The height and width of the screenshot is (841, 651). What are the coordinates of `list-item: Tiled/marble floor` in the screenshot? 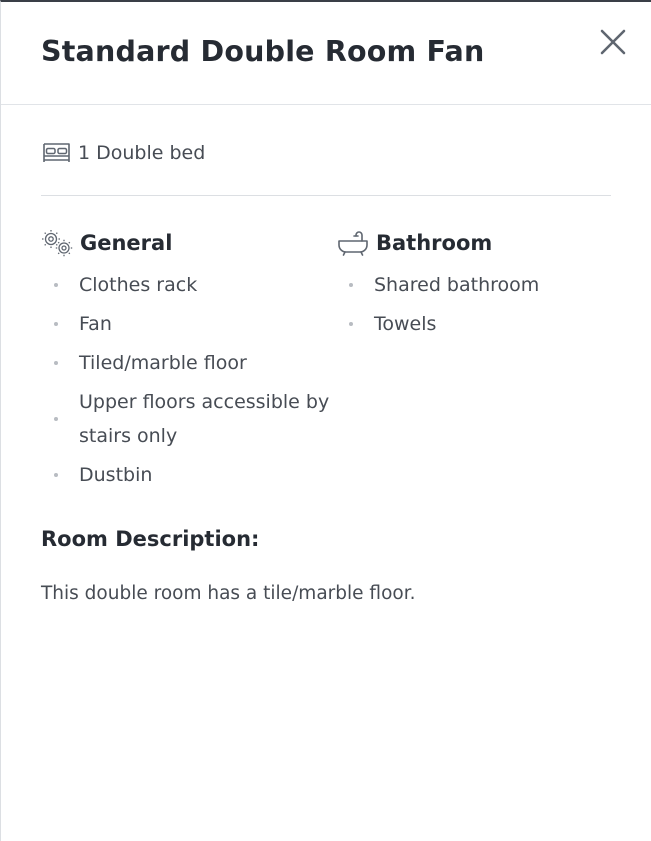 It's located at (186, 363).